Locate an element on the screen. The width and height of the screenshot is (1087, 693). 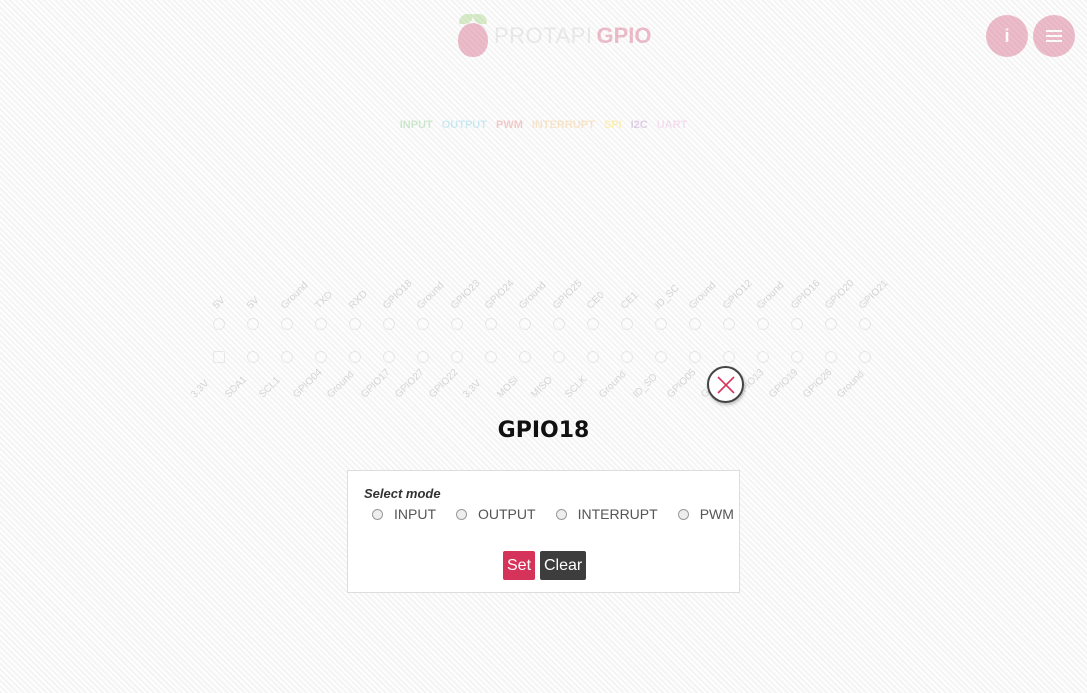
close-icon is located at coordinates (726, 385).